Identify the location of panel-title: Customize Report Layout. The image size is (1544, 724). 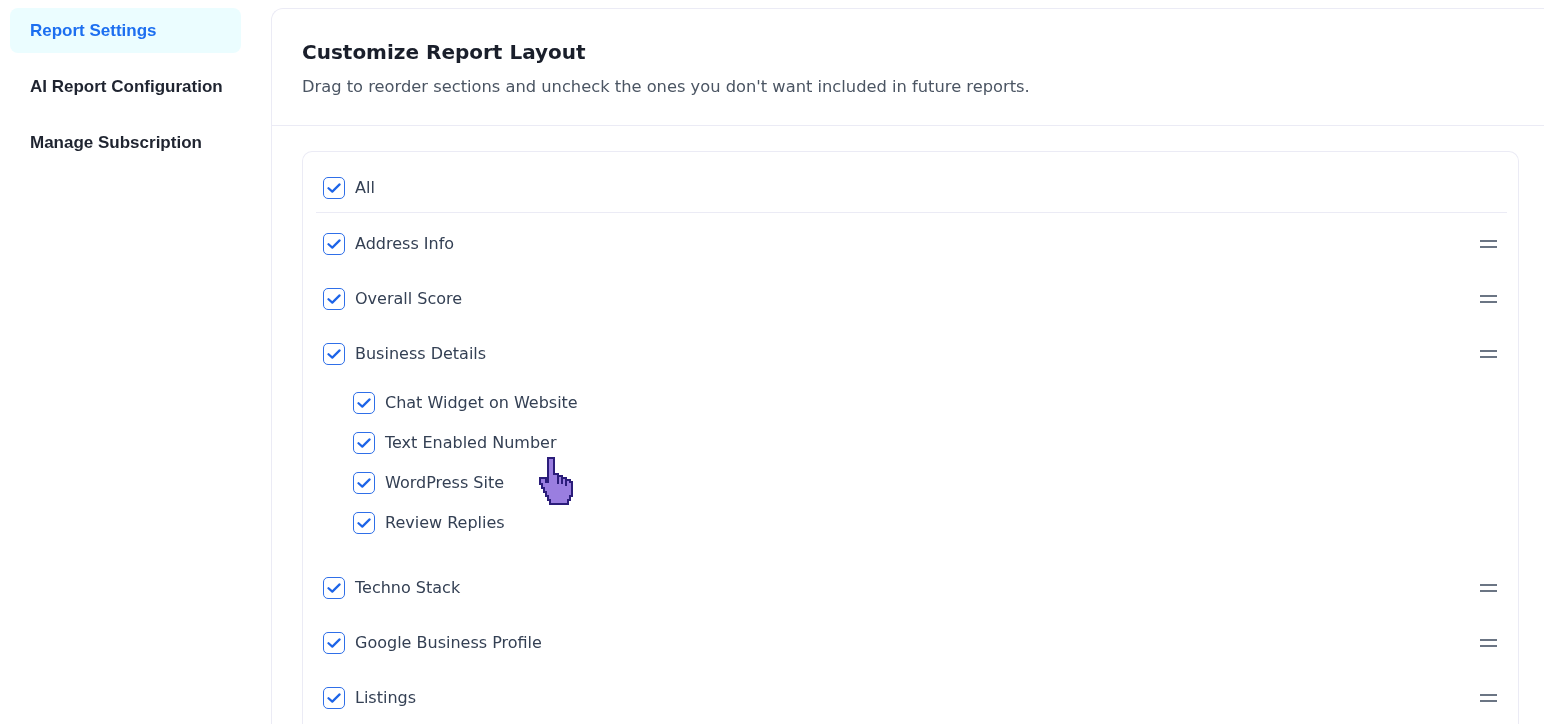
(444, 52).